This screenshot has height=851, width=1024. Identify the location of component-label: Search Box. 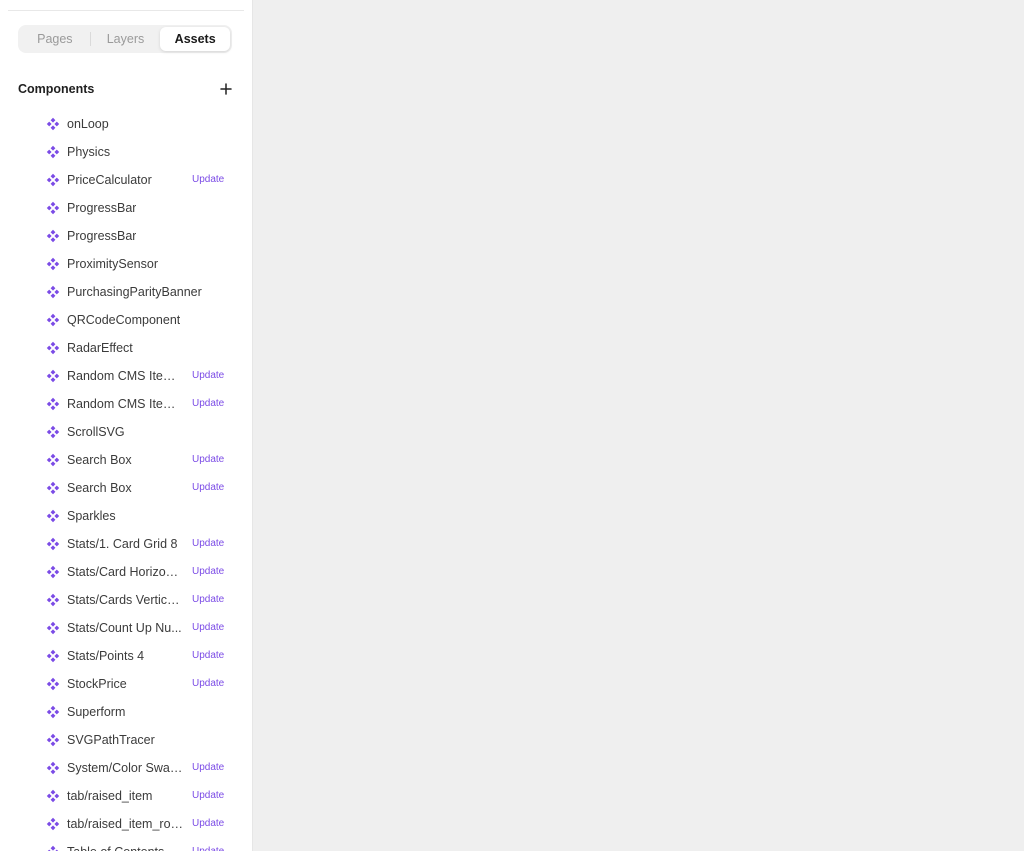
(99, 488).